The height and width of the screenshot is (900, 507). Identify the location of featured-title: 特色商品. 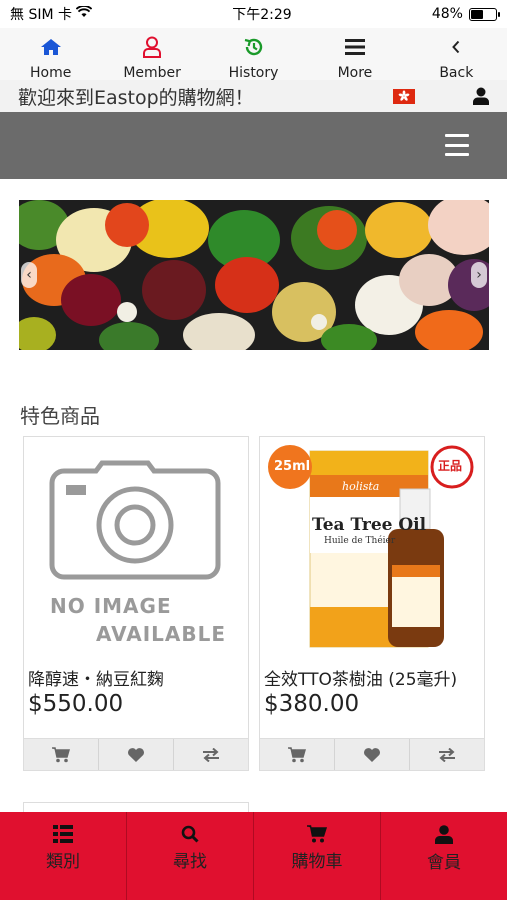
(60, 416).